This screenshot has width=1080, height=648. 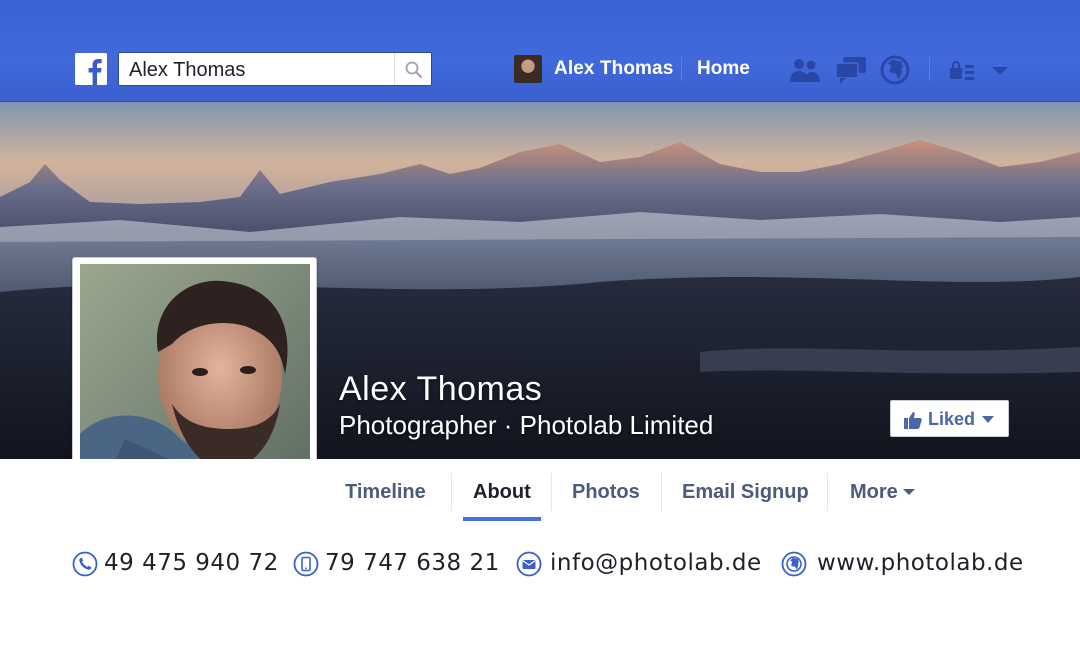 I want to click on chevron-down-icon, so click(x=988, y=419).